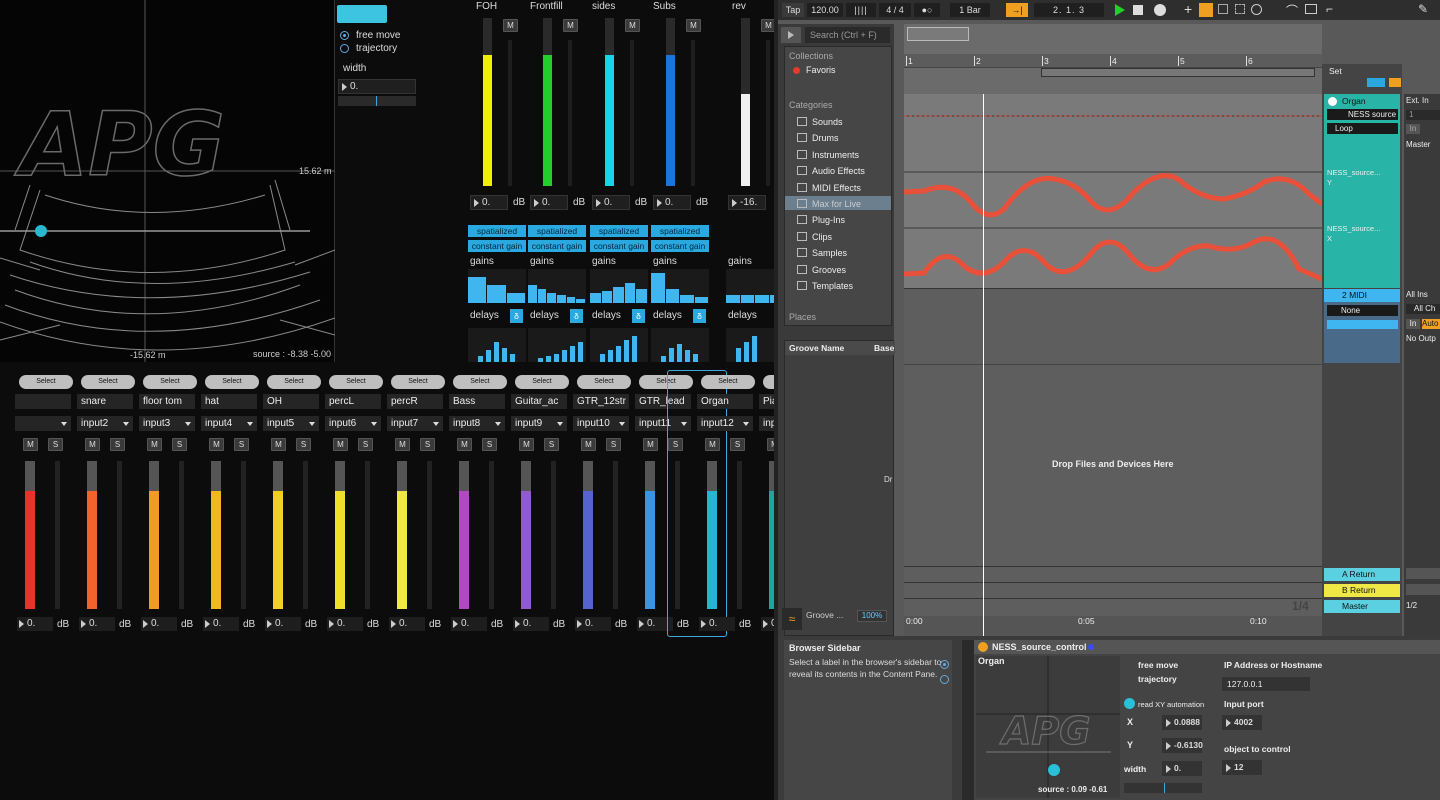 The width and height of the screenshot is (1440, 800). Describe the element at coordinates (30, 444) in the screenshot. I see `channel-mute-button-0: M` at that location.